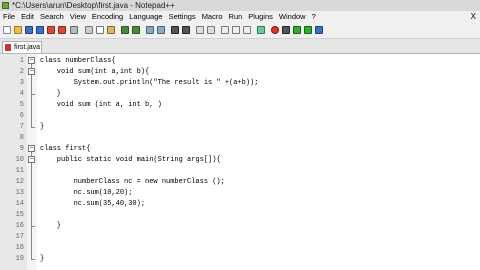 The width and height of the screenshot is (480, 270). I want to click on code-line: 12 numberClass nc = new numberClass ();, so click(240, 182).